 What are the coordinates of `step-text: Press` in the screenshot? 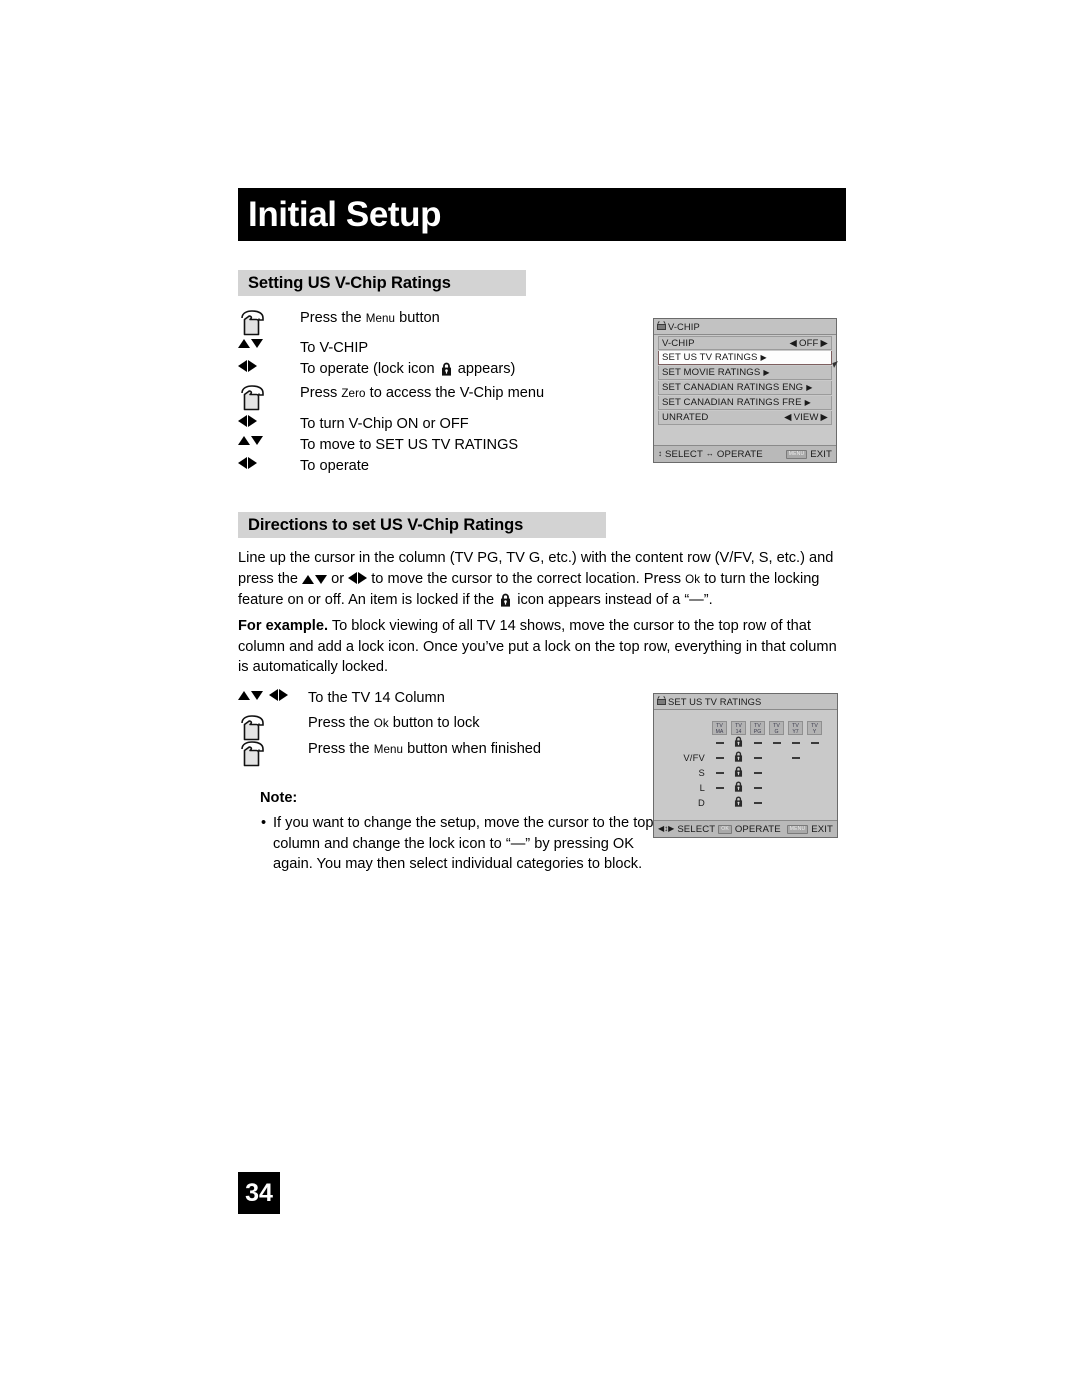 It's located at (321, 393).